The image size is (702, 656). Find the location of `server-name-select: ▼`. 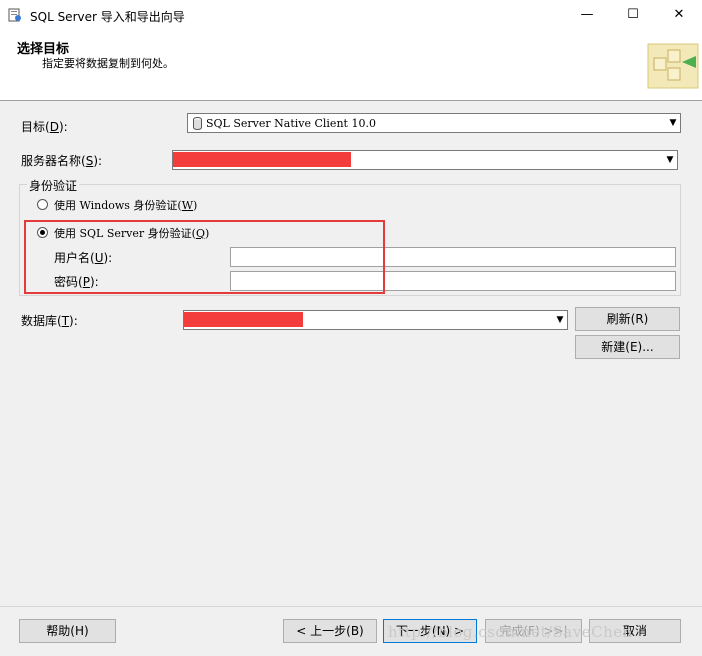

server-name-select: ▼ is located at coordinates (425, 160).